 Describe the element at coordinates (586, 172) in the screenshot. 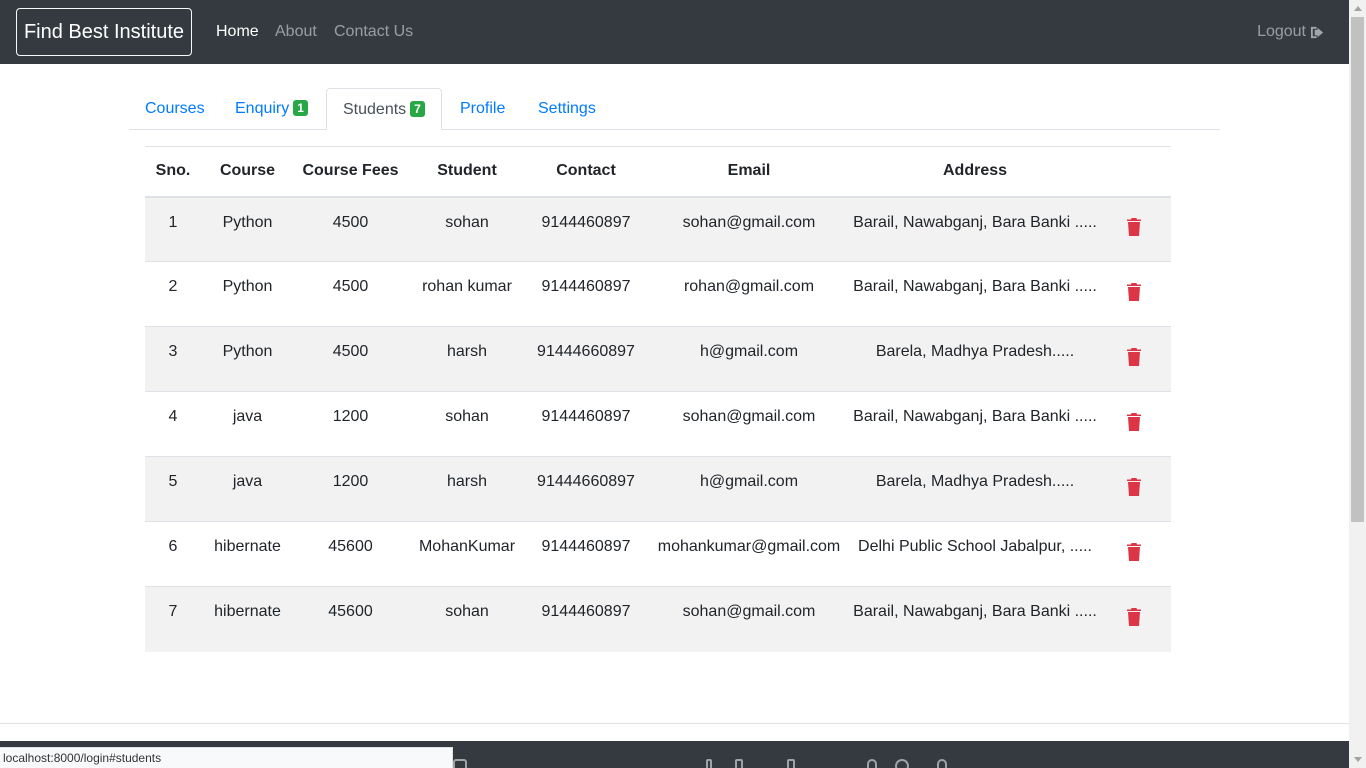

I see `header-contact: Contact` at that location.